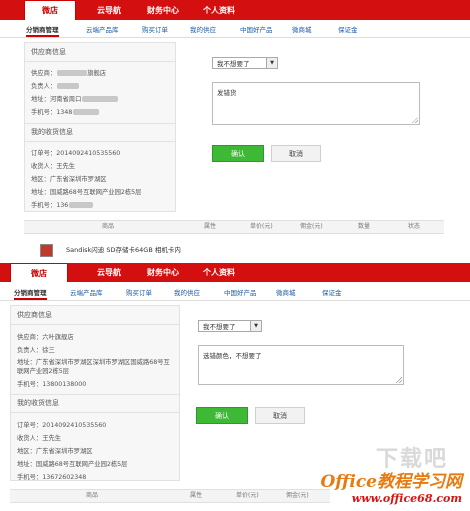  Describe the element at coordinates (62, 204) in the screenshot. I see `shipping-phone: 手机号：136` at that location.